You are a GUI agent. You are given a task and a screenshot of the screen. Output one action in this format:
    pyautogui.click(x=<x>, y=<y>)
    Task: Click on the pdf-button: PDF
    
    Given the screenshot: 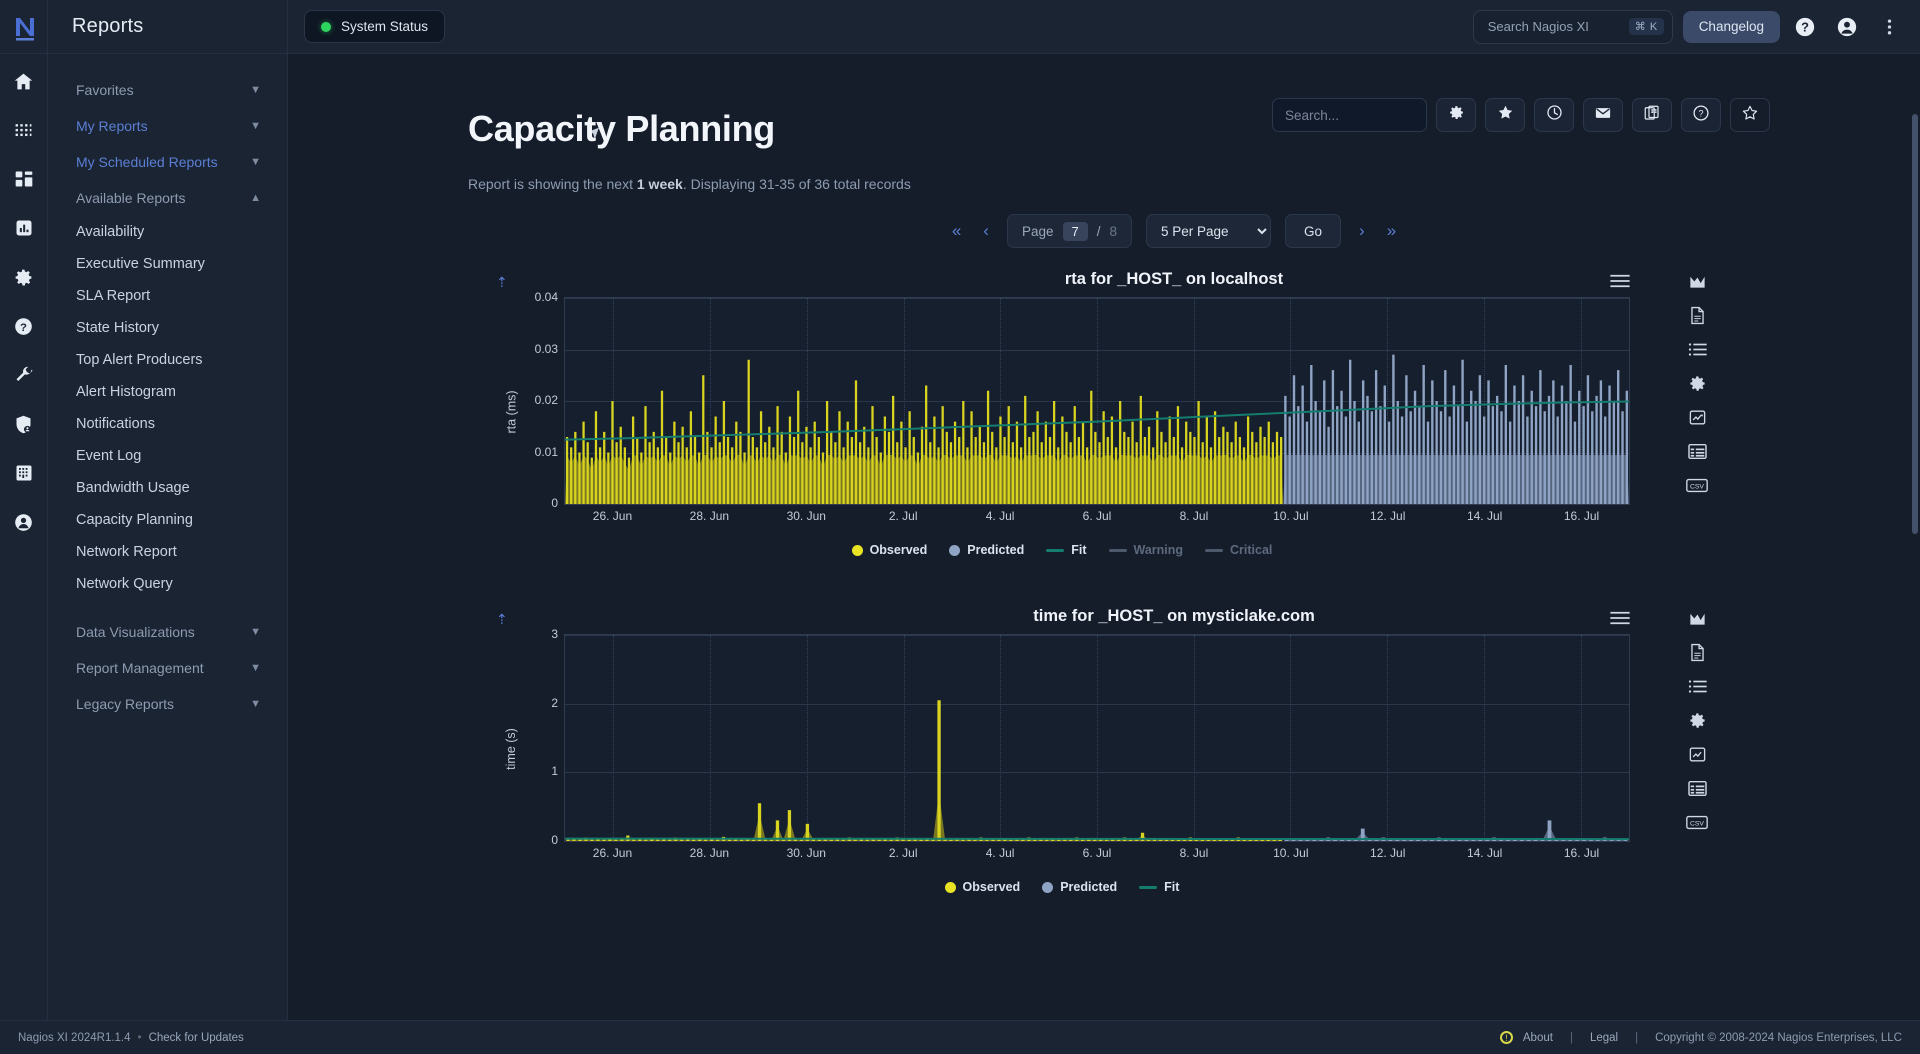 What is the action you would take?
    pyautogui.click(x=1652, y=115)
    